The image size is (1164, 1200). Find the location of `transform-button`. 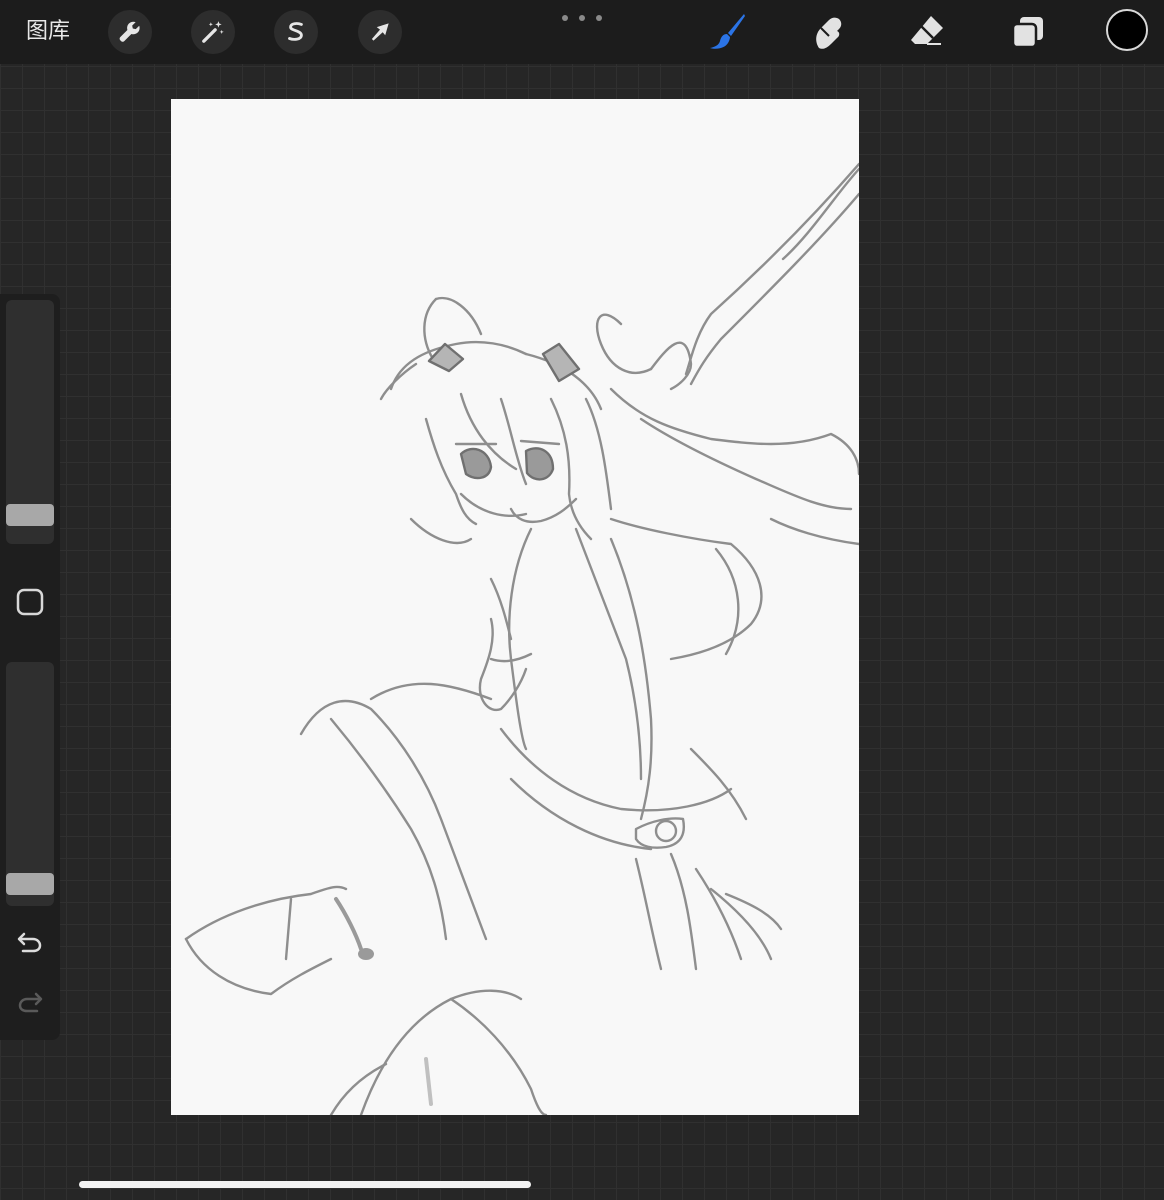

transform-button is located at coordinates (380, 32).